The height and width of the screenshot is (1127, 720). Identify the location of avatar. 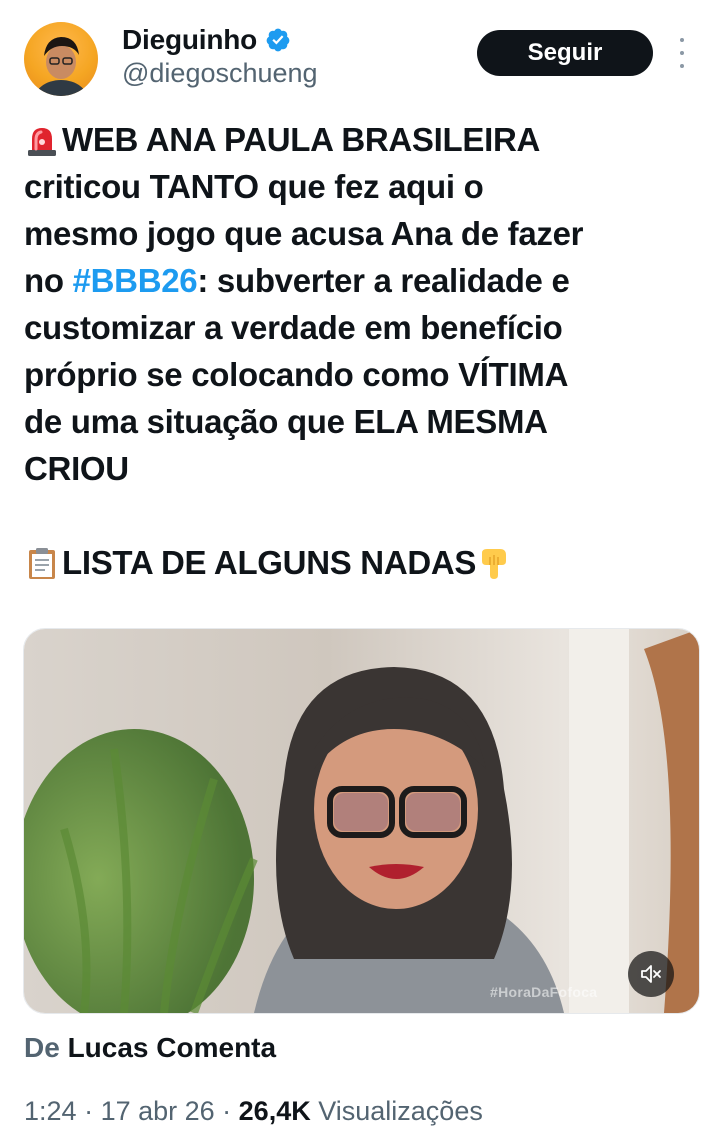
(61, 59).